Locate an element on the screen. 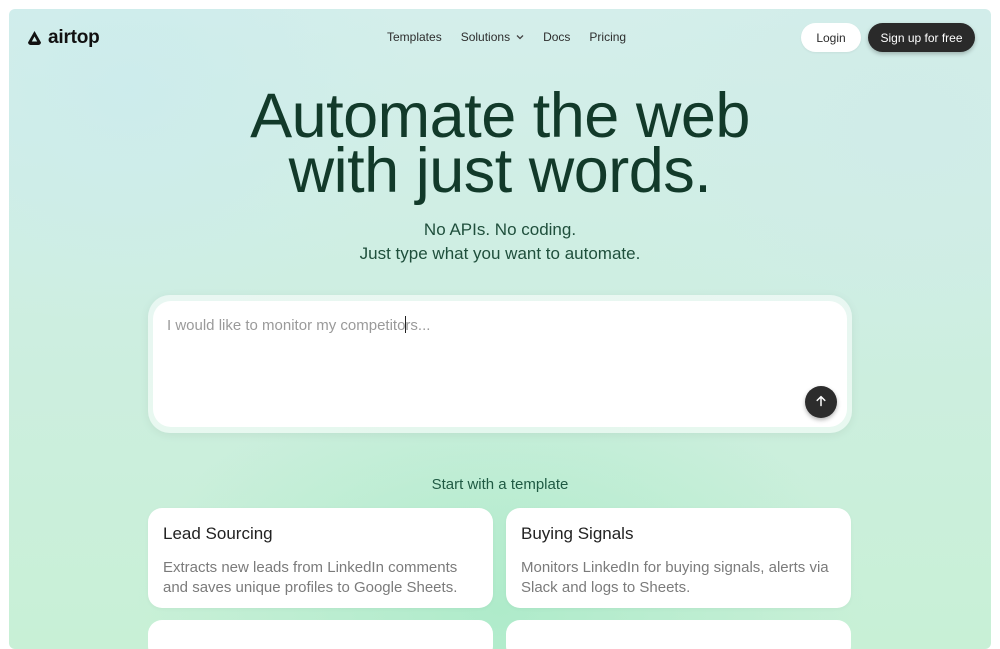  nav-links: Templates Solutions Docs Pricing is located at coordinates (506, 37).